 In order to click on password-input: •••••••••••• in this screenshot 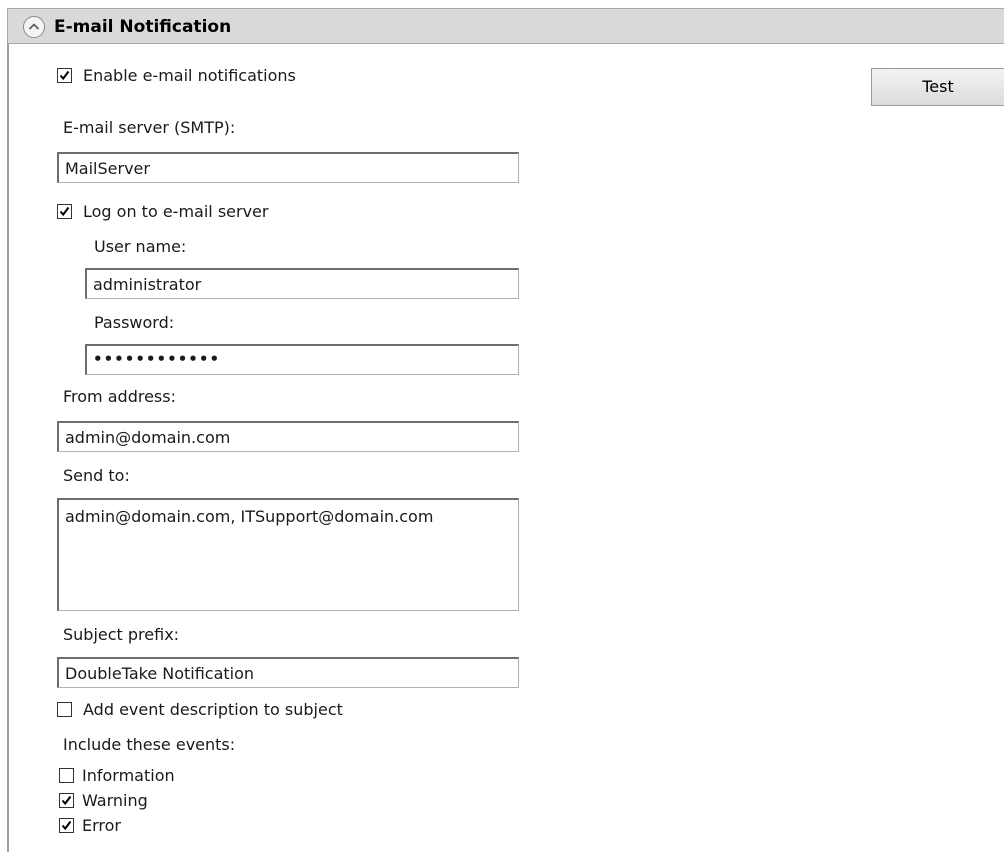, I will do `click(302, 359)`.